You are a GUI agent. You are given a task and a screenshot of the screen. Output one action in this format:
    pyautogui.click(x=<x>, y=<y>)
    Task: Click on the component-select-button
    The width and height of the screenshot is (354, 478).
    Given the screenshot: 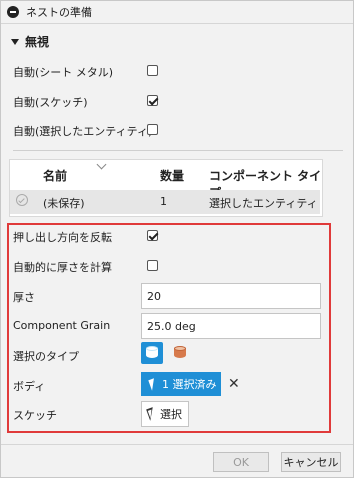 What is the action you would take?
    pyautogui.click(x=180, y=353)
    